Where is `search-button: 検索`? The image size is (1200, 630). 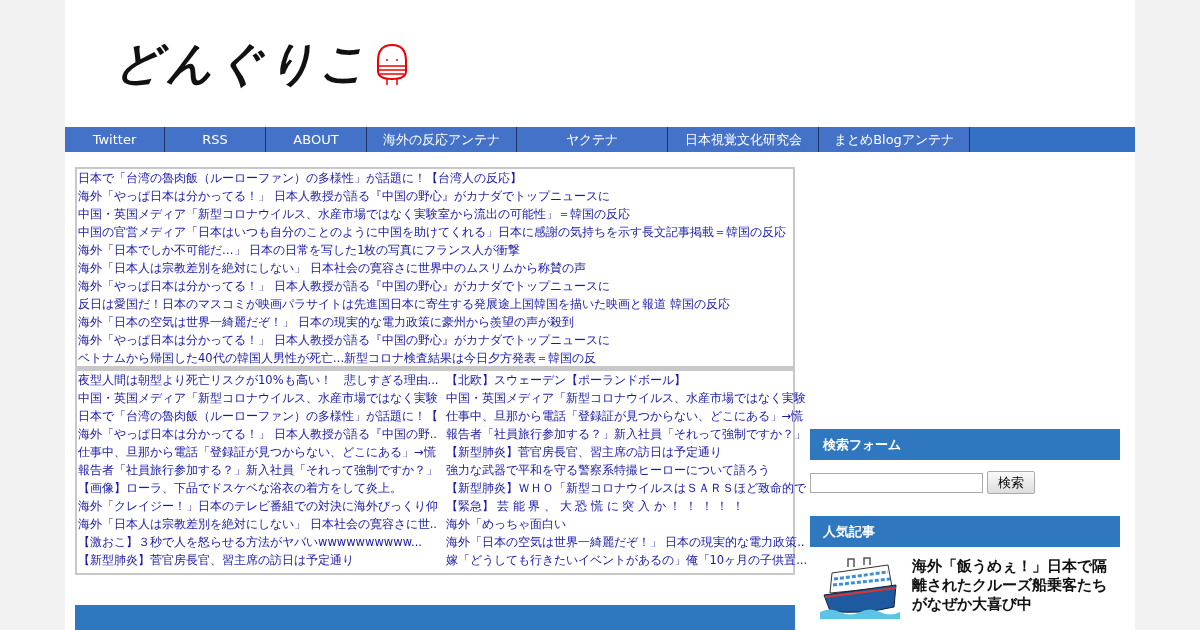 search-button: 検索 is located at coordinates (1011, 482).